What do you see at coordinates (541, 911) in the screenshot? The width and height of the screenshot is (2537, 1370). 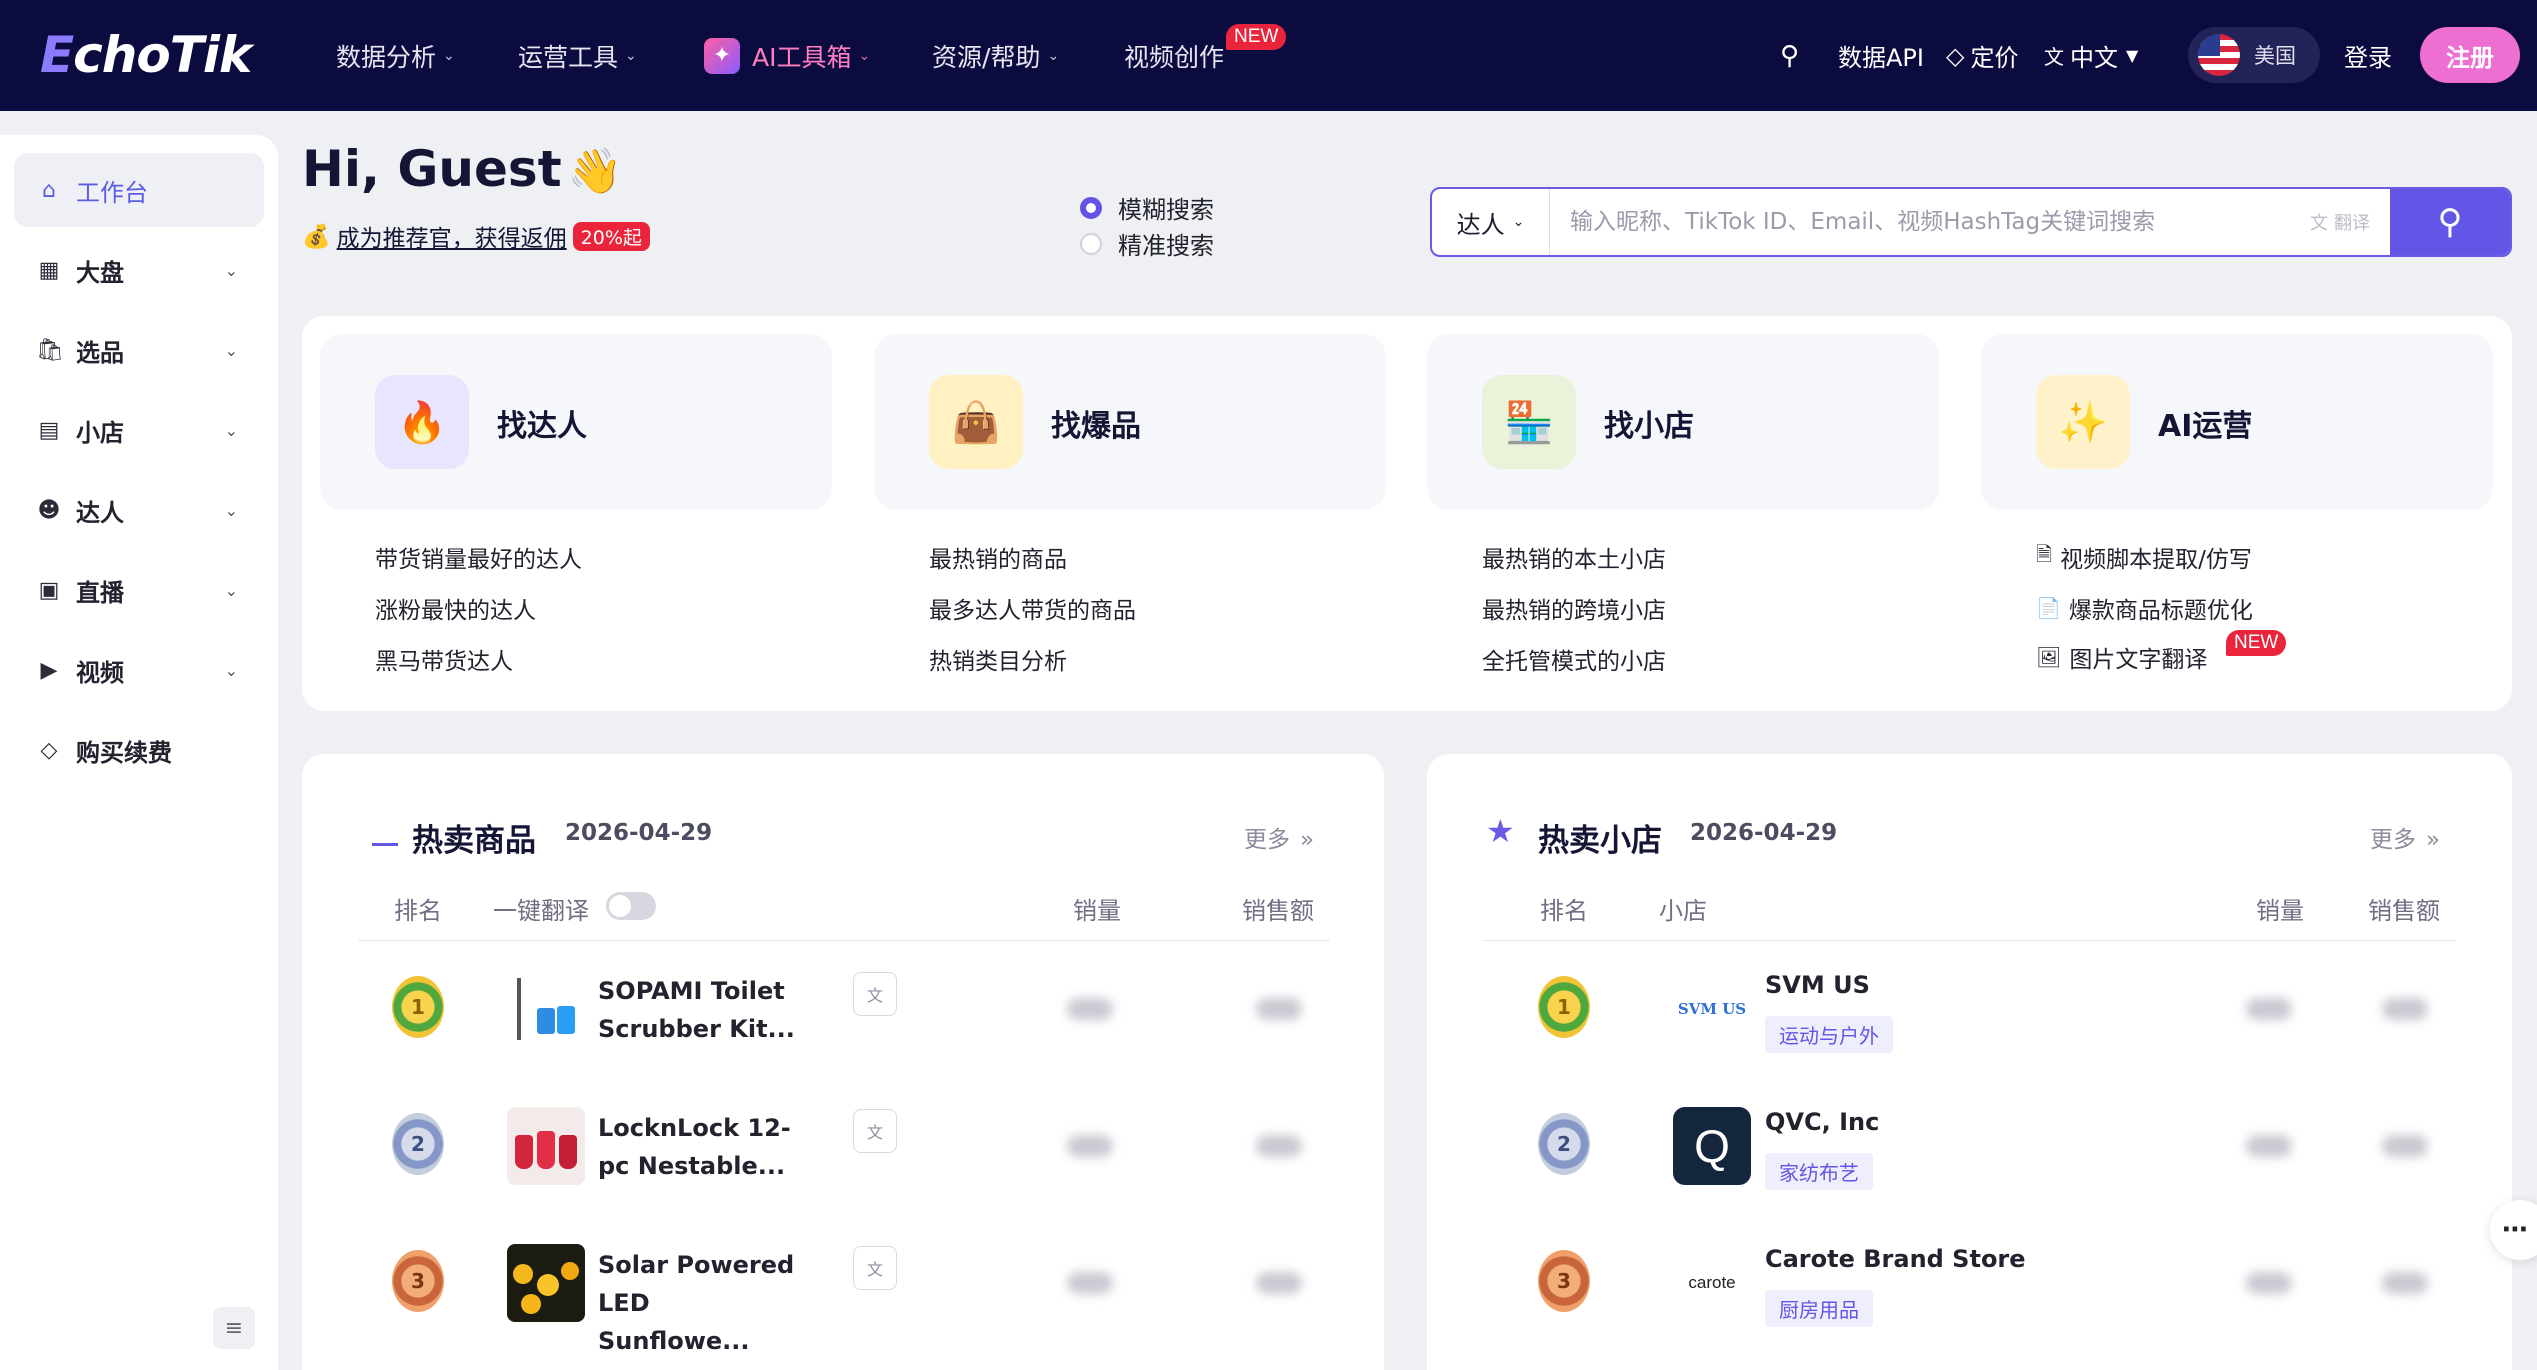 I see `col-translate: 一键翻译` at bounding box center [541, 911].